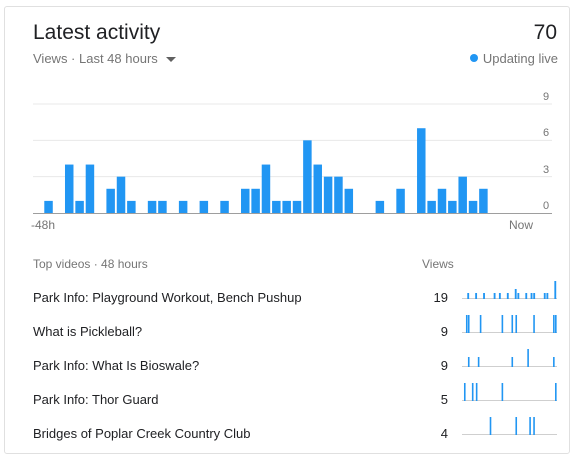 The height and width of the screenshot is (460, 574). What do you see at coordinates (546, 97) in the screenshot?
I see `y-tick-label: 9` at bounding box center [546, 97].